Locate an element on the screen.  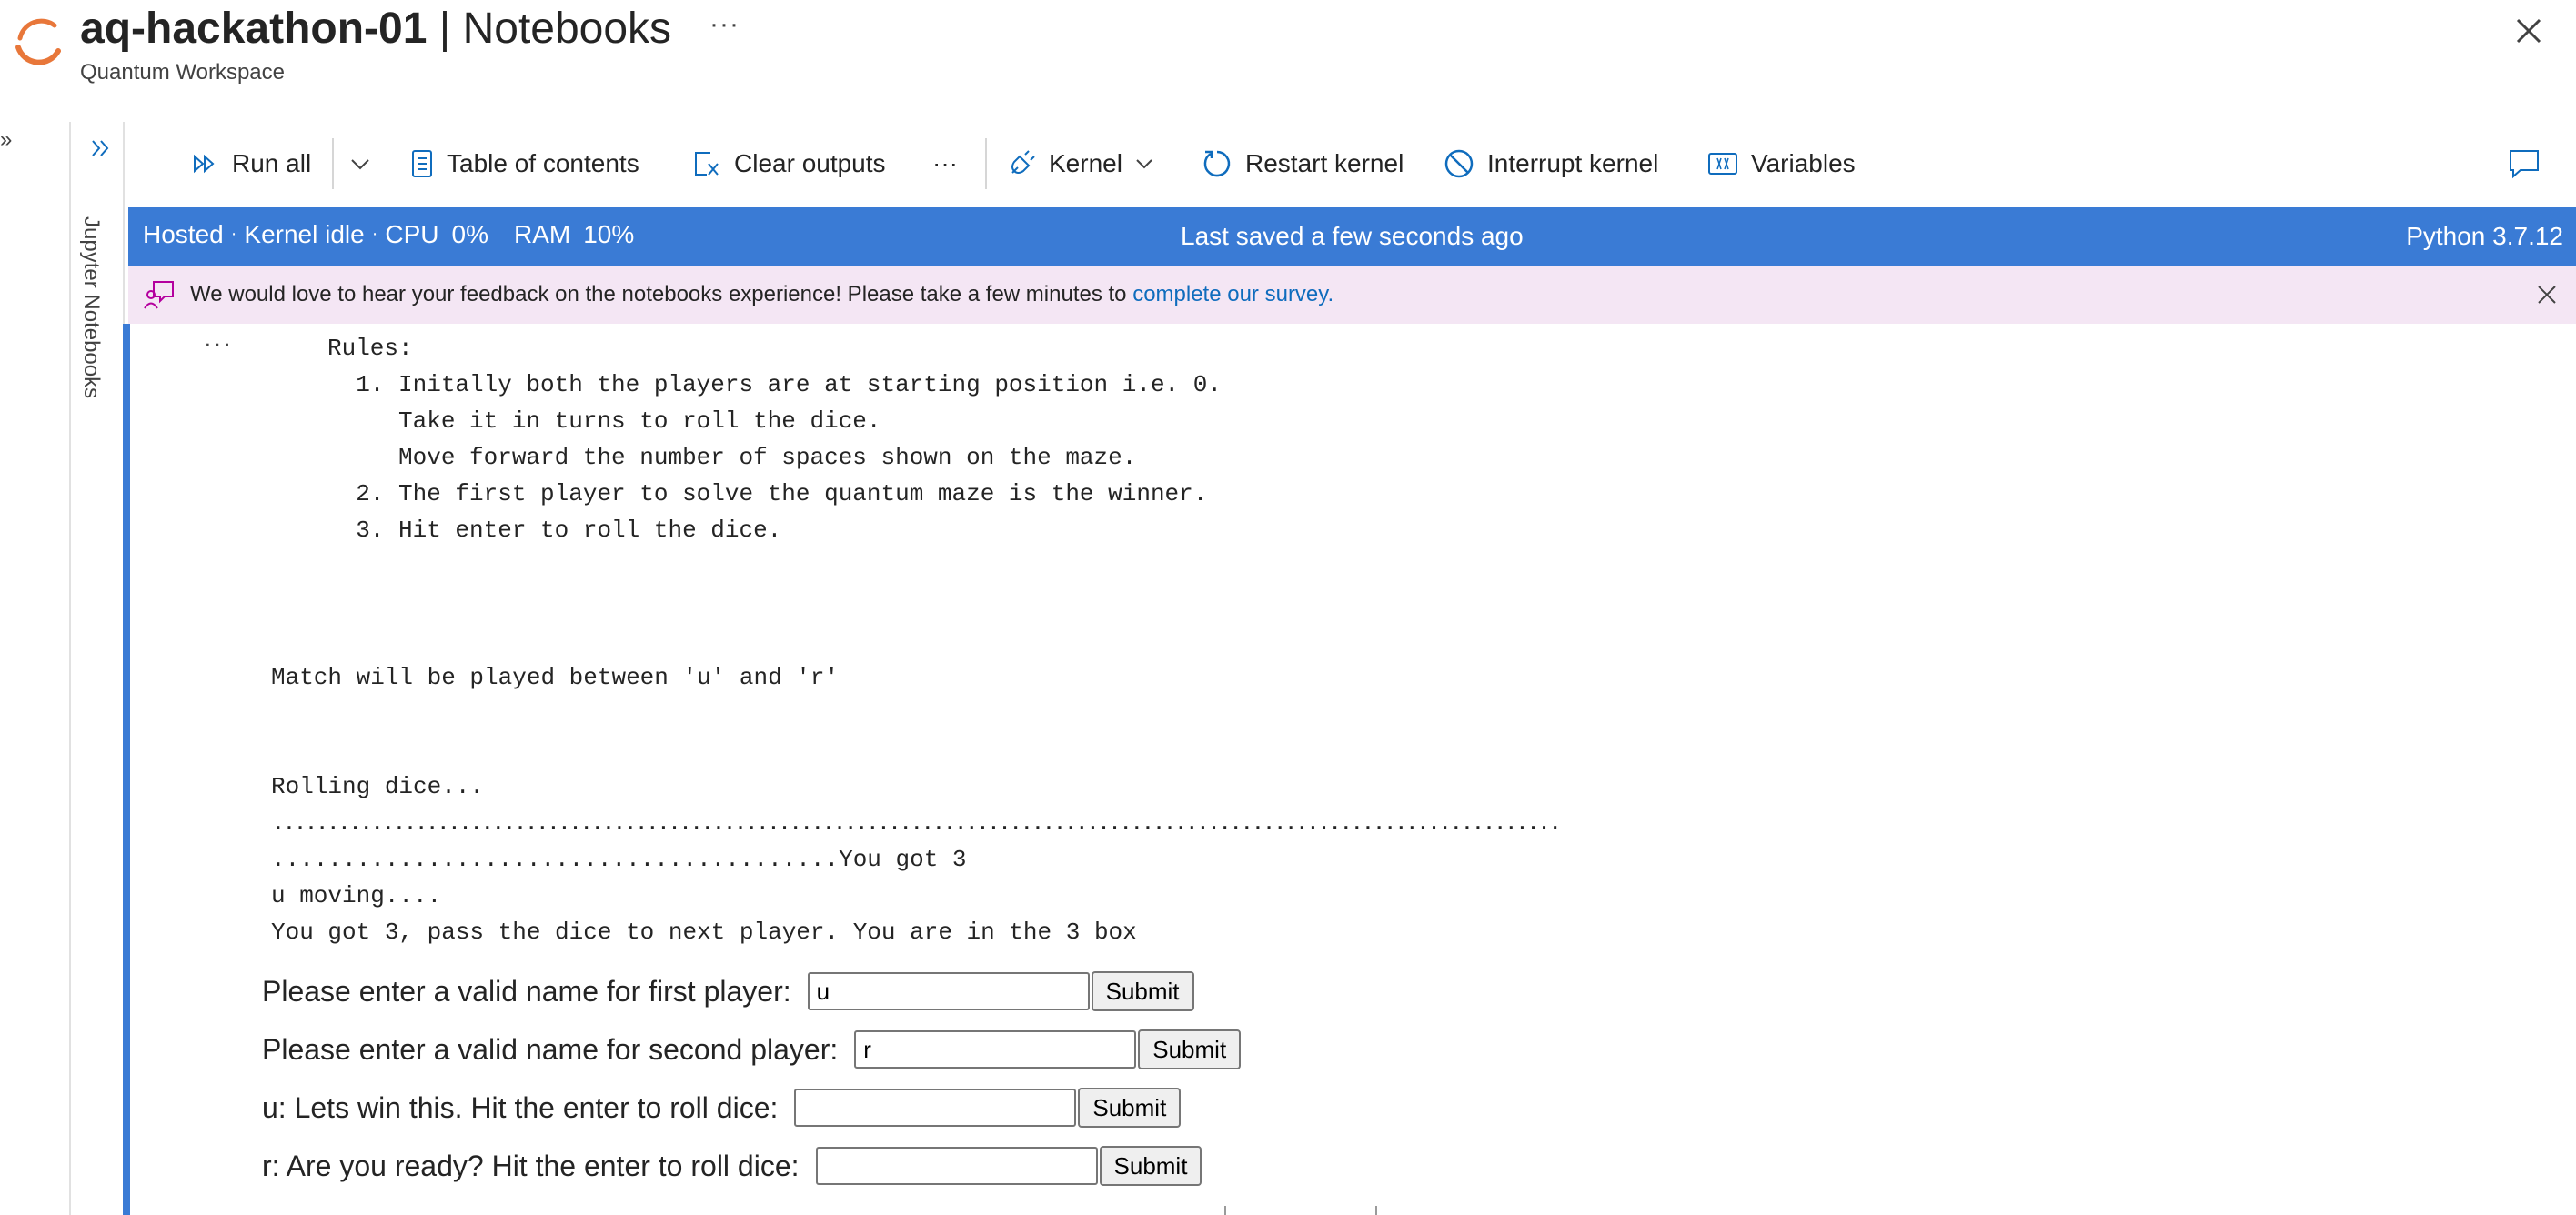
kernel-dropdown: Kernel is located at coordinates (1087, 164).